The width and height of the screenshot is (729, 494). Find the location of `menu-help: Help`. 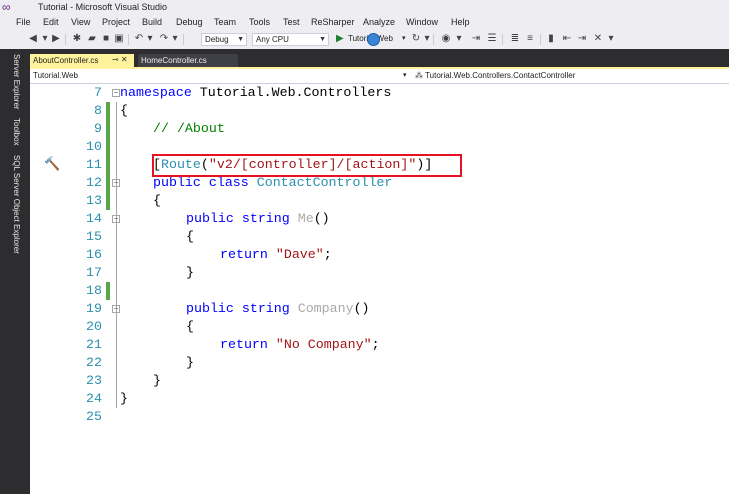

menu-help: Help is located at coordinates (460, 22).